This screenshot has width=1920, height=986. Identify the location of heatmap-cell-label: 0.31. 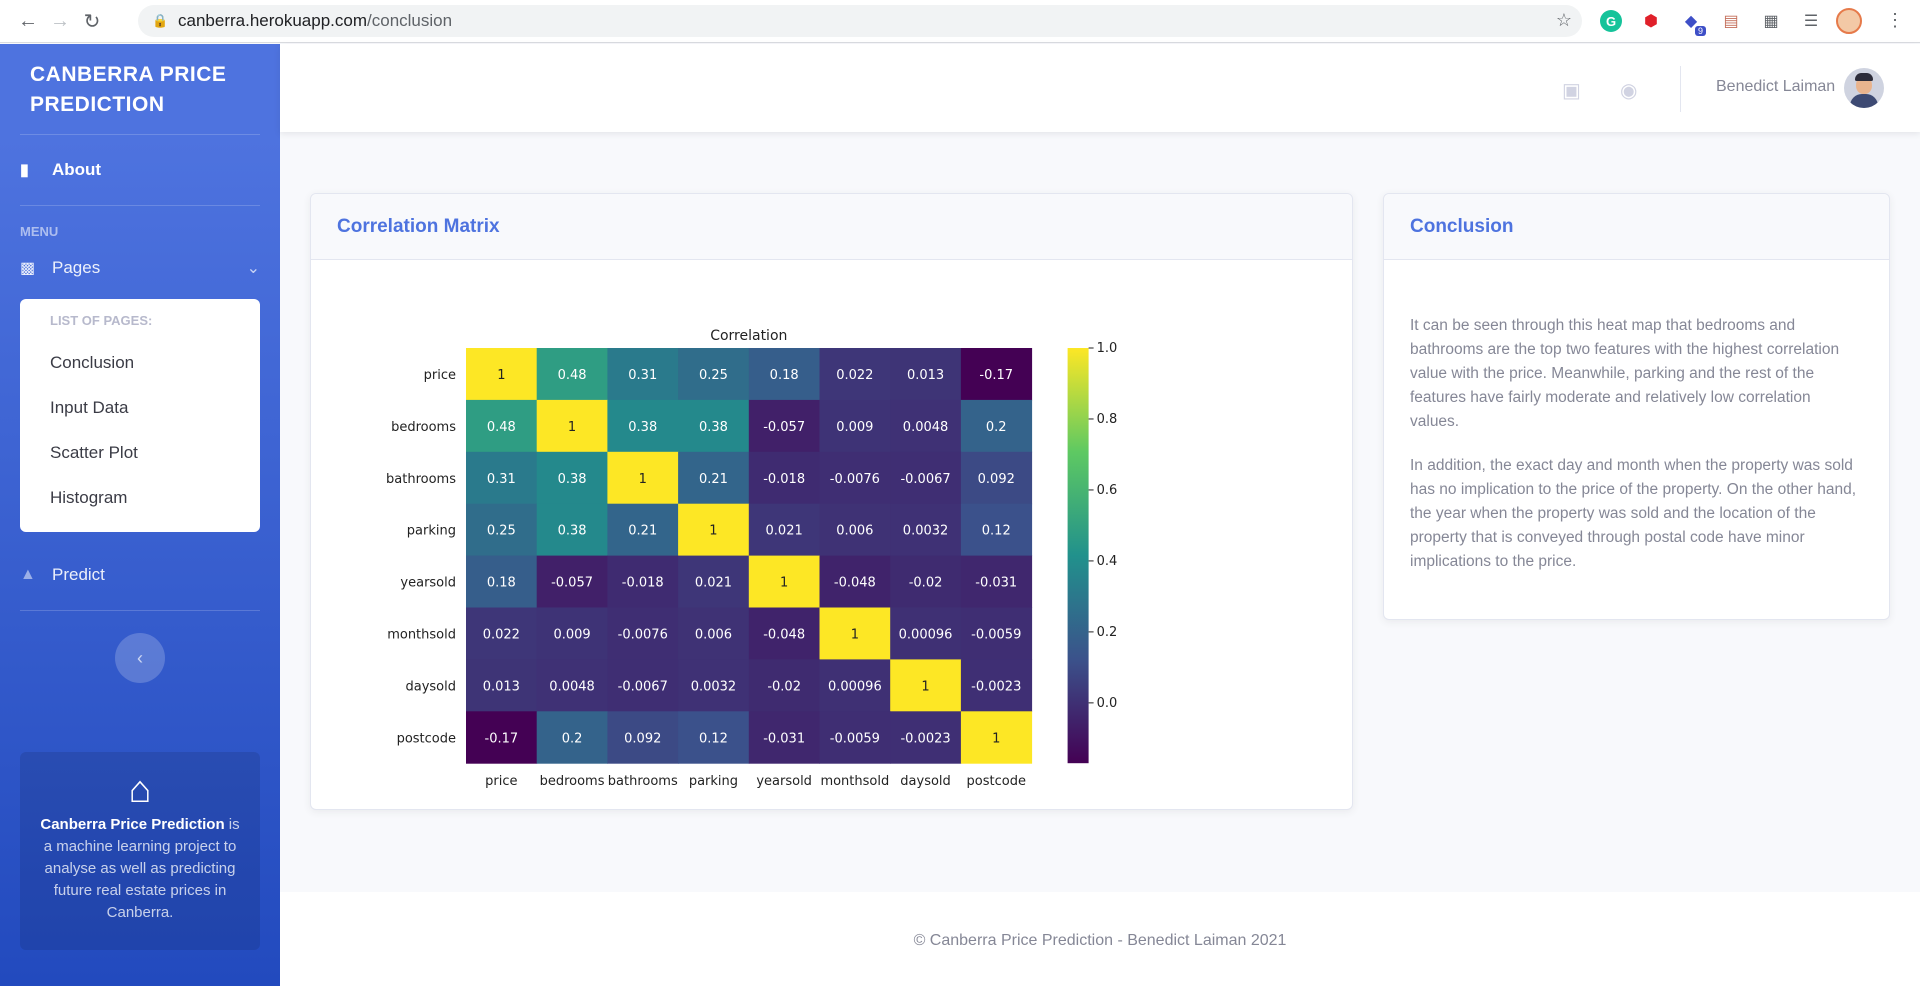
(642, 375).